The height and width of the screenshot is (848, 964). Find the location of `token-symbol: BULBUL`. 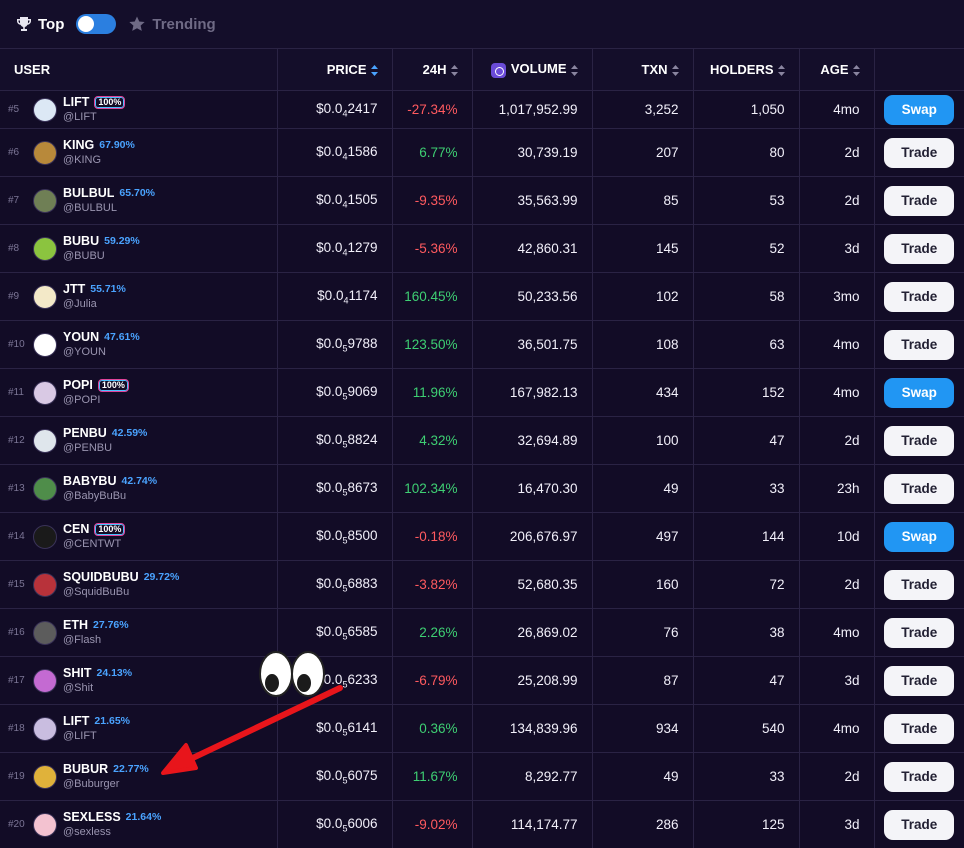

token-symbol: BULBUL is located at coordinates (88, 193).